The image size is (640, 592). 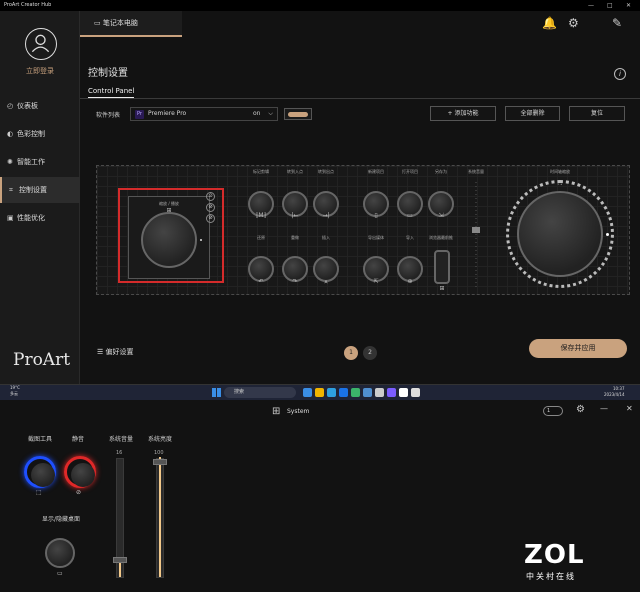 What do you see at coordinates (40, 439) in the screenshot?
I see `tool-label: 截图工具` at bounding box center [40, 439].